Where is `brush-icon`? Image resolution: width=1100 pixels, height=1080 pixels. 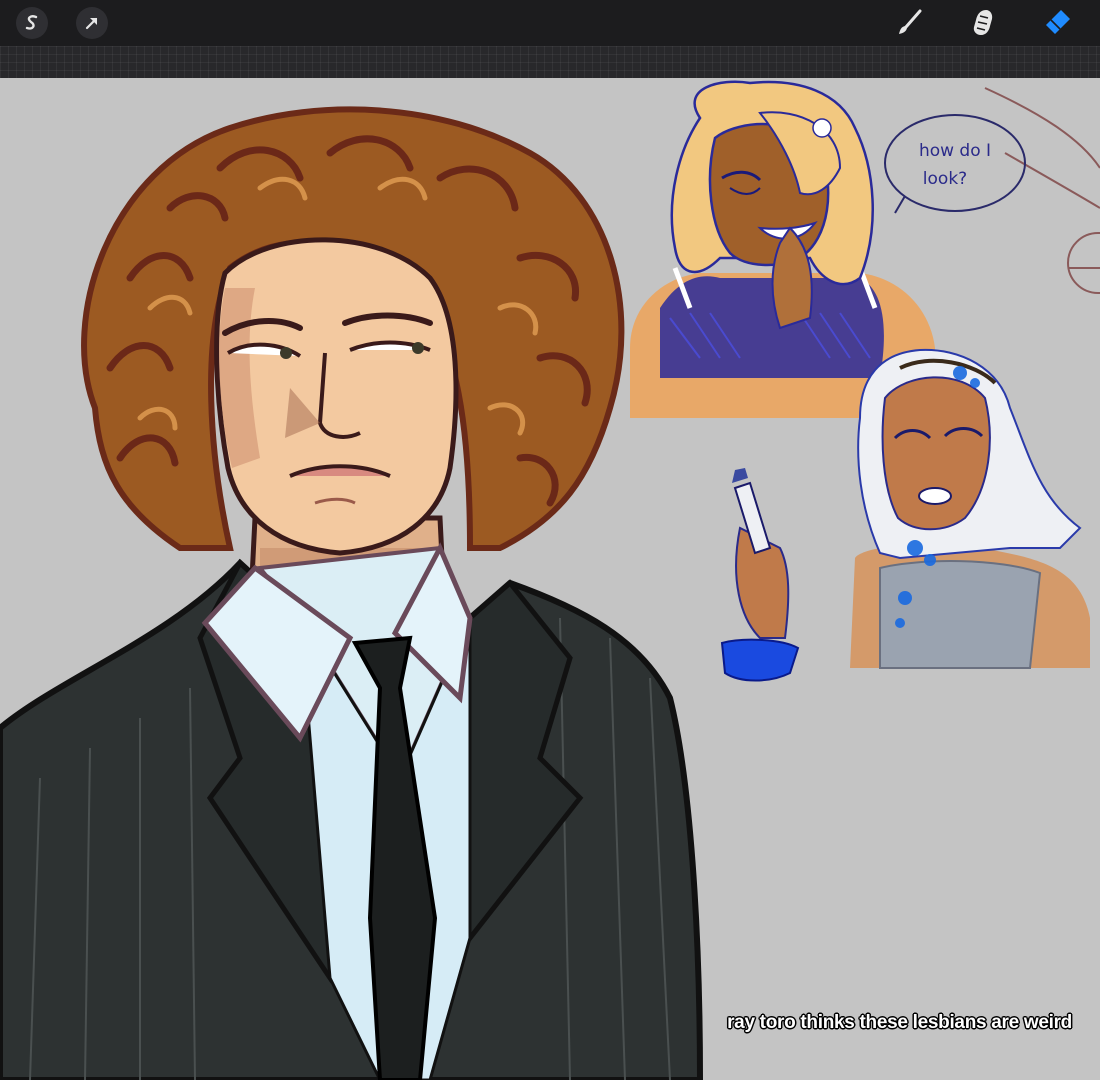
brush-icon is located at coordinates (909, 23).